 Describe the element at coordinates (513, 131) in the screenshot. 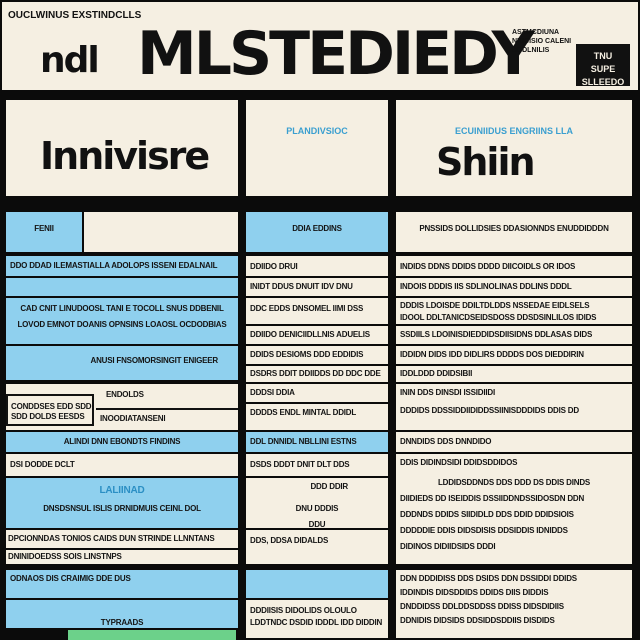

I see `right-heading-label: ECUINIIDUS ENGRIINS LLA` at that location.